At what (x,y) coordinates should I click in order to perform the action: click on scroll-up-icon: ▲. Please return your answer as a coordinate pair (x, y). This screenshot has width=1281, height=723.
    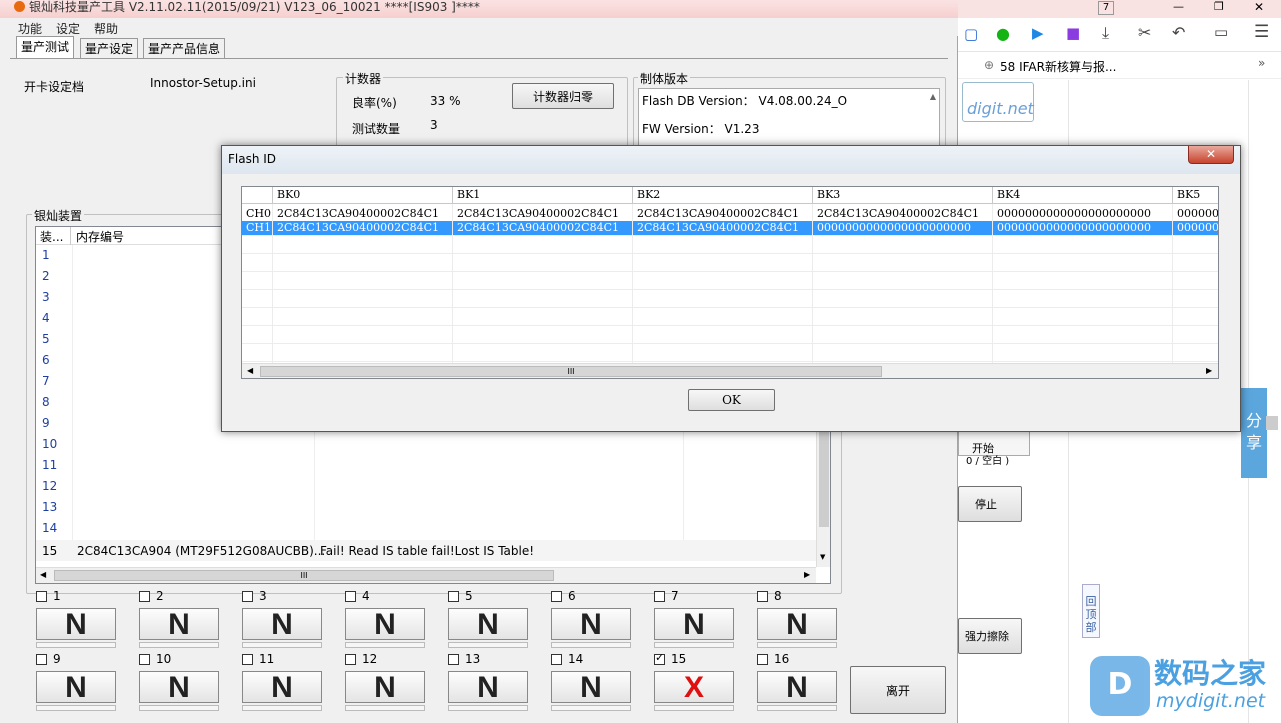
    Looking at the image, I should click on (933, 96).